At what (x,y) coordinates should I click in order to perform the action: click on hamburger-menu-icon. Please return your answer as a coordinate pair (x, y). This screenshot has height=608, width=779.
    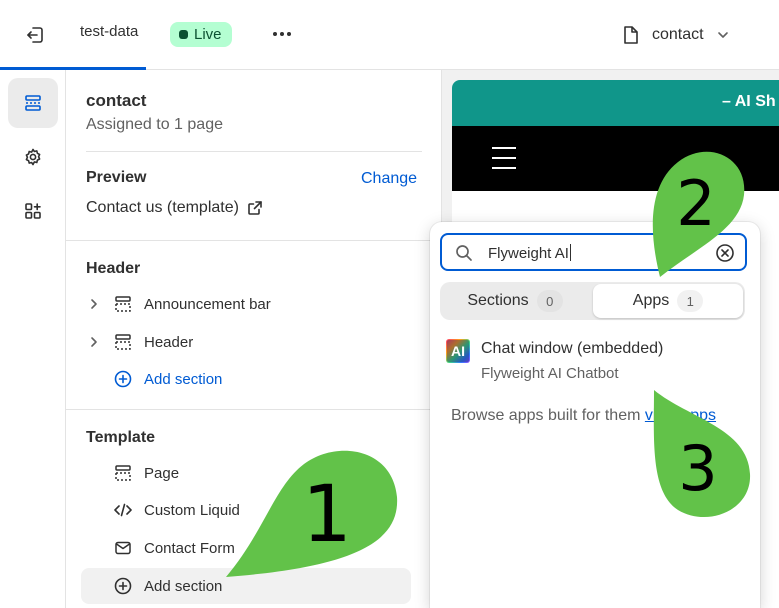
    Looking at the image, I should click on (504, 158).